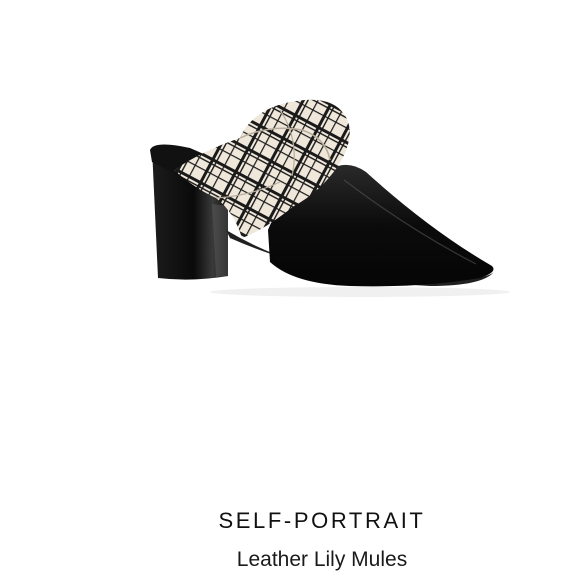 This screenshot has height=580, width=580. Describe the element at coordinates (290, 560) in the screenshot. I see `product-name: Leather Lily Mules` at that location.